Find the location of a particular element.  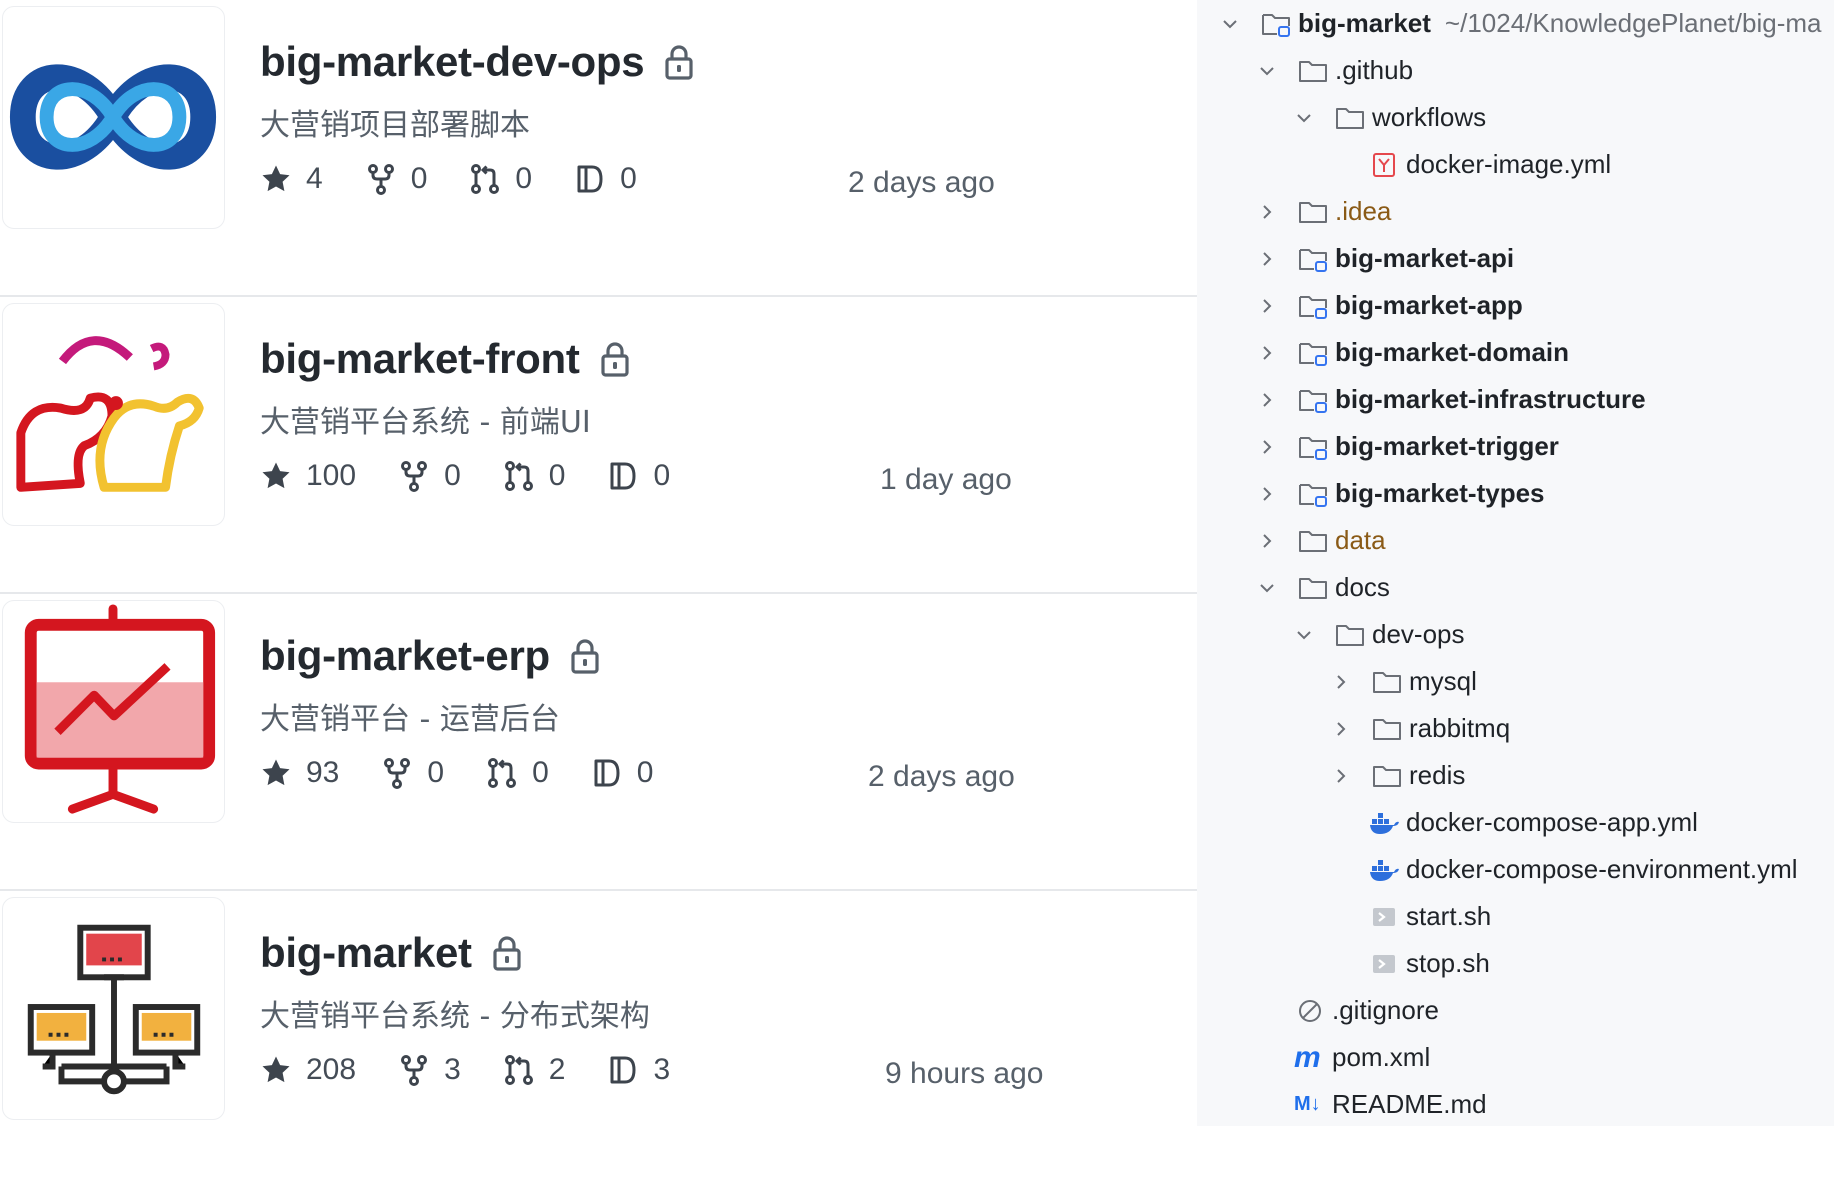

tree-item-rabbitmq: rabbitmq is located at coordinates (1420, 728).